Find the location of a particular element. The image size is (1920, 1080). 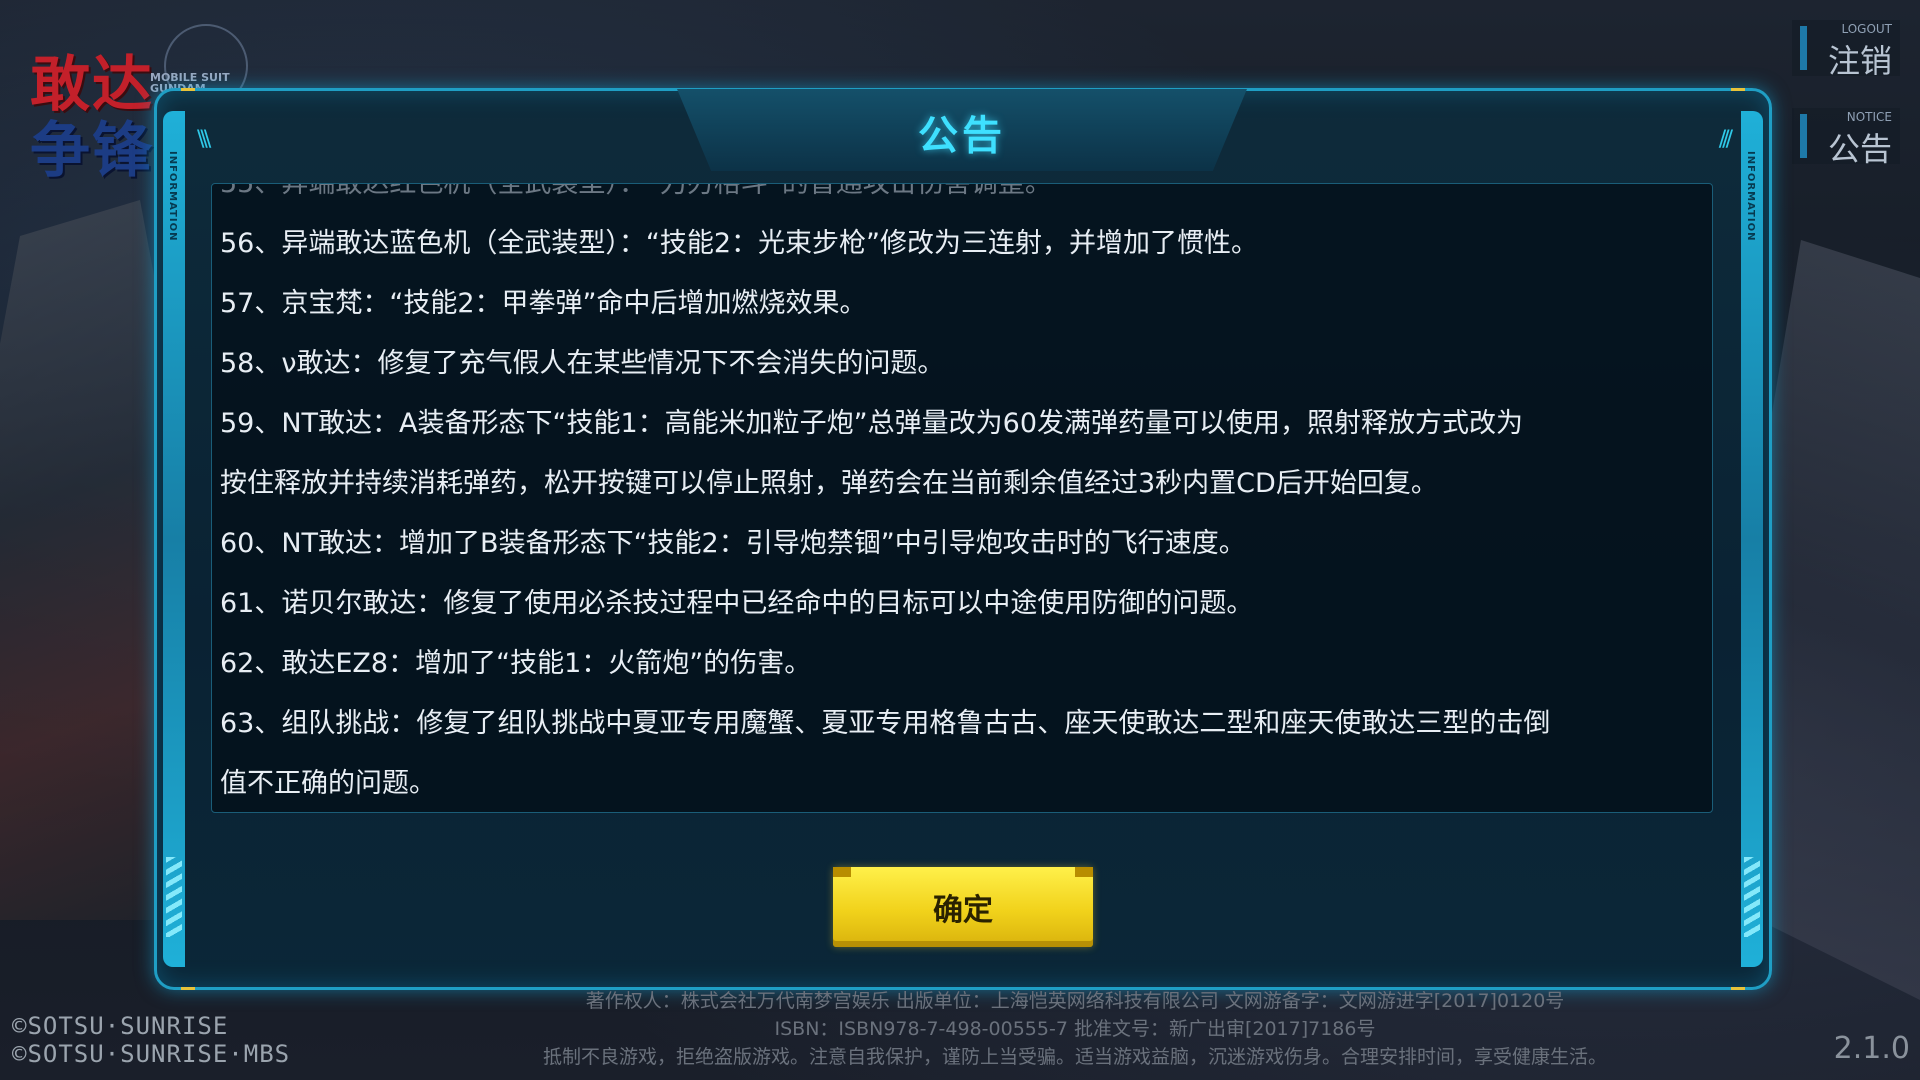

dialog-side-label-left: INFORMATION is located at coordinates (172, 196).